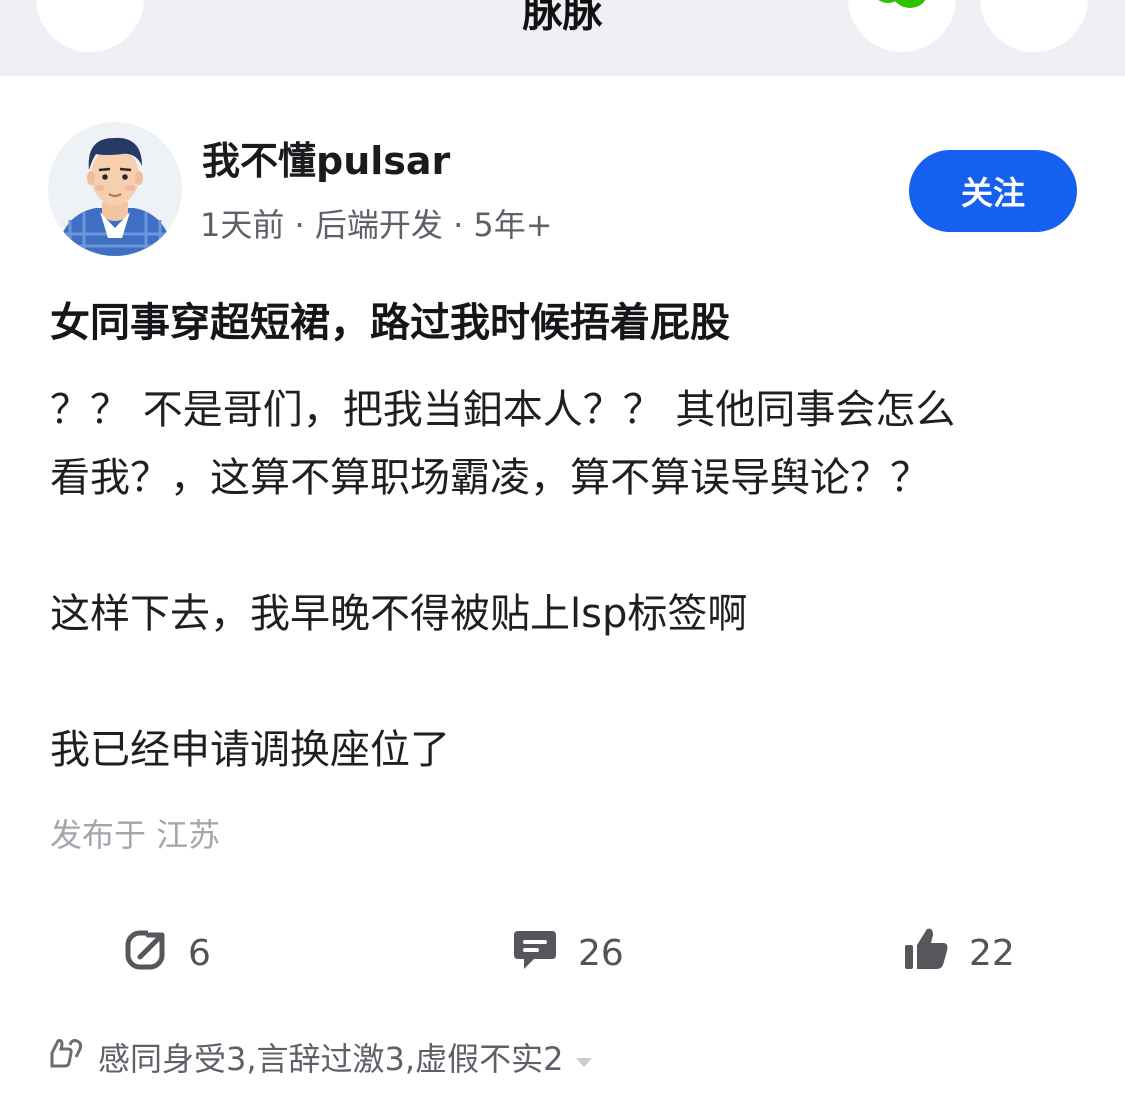 The height and width of the screenshot is (1096, 1125). What do you see at coordinates (399, 614) in the screenshot?
I see `post-paragraph: 这样下去，我早晚不得被贴上lsp标签啊` at bounding box center [399, 614].